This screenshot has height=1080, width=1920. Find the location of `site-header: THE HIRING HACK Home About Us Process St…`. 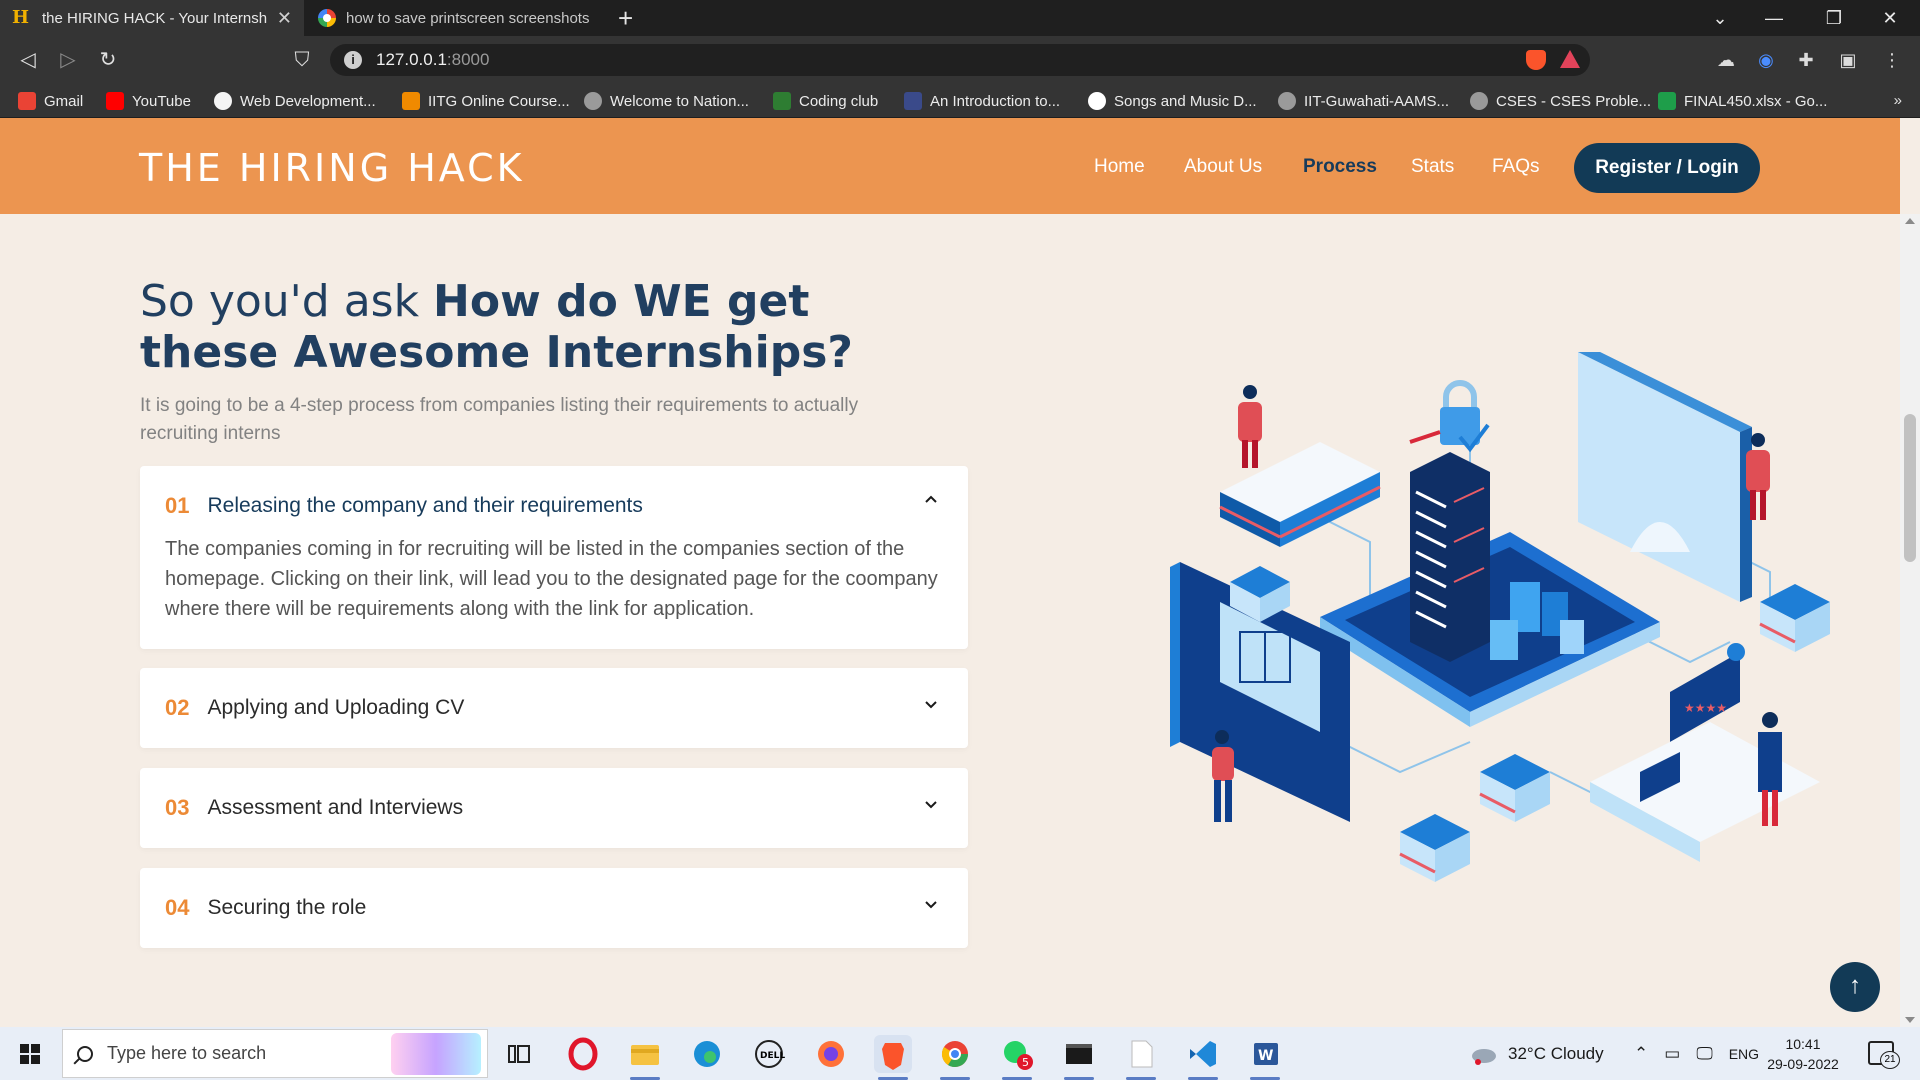

site-header: THE HIRING HACK Home About Us Process St… is located at coordinates (950, 166).